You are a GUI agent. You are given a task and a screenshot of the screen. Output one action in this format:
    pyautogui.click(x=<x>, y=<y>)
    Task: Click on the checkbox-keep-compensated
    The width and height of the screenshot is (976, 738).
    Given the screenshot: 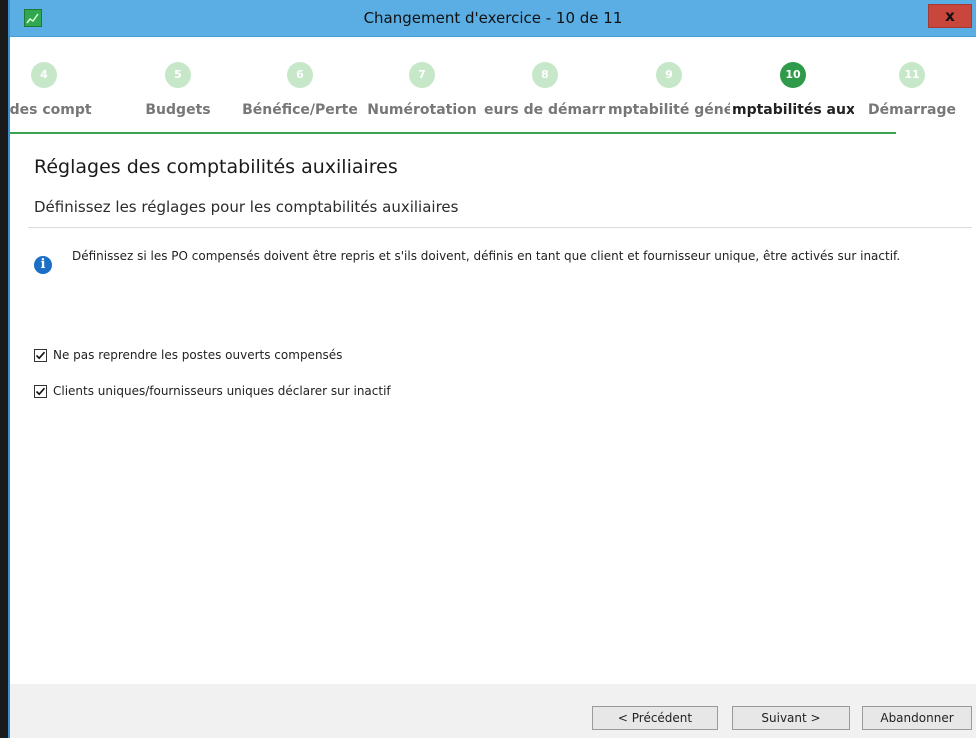 What is the action you would take?
    pyautogui.click(x=40, y=355)
    